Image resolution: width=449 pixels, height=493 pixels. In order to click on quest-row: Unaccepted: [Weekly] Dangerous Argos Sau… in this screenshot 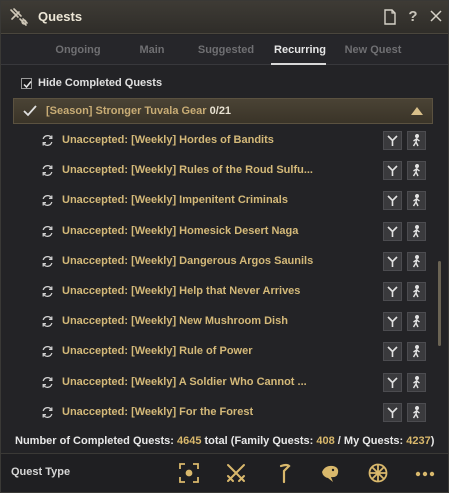, I will do `click(223, 261)`.